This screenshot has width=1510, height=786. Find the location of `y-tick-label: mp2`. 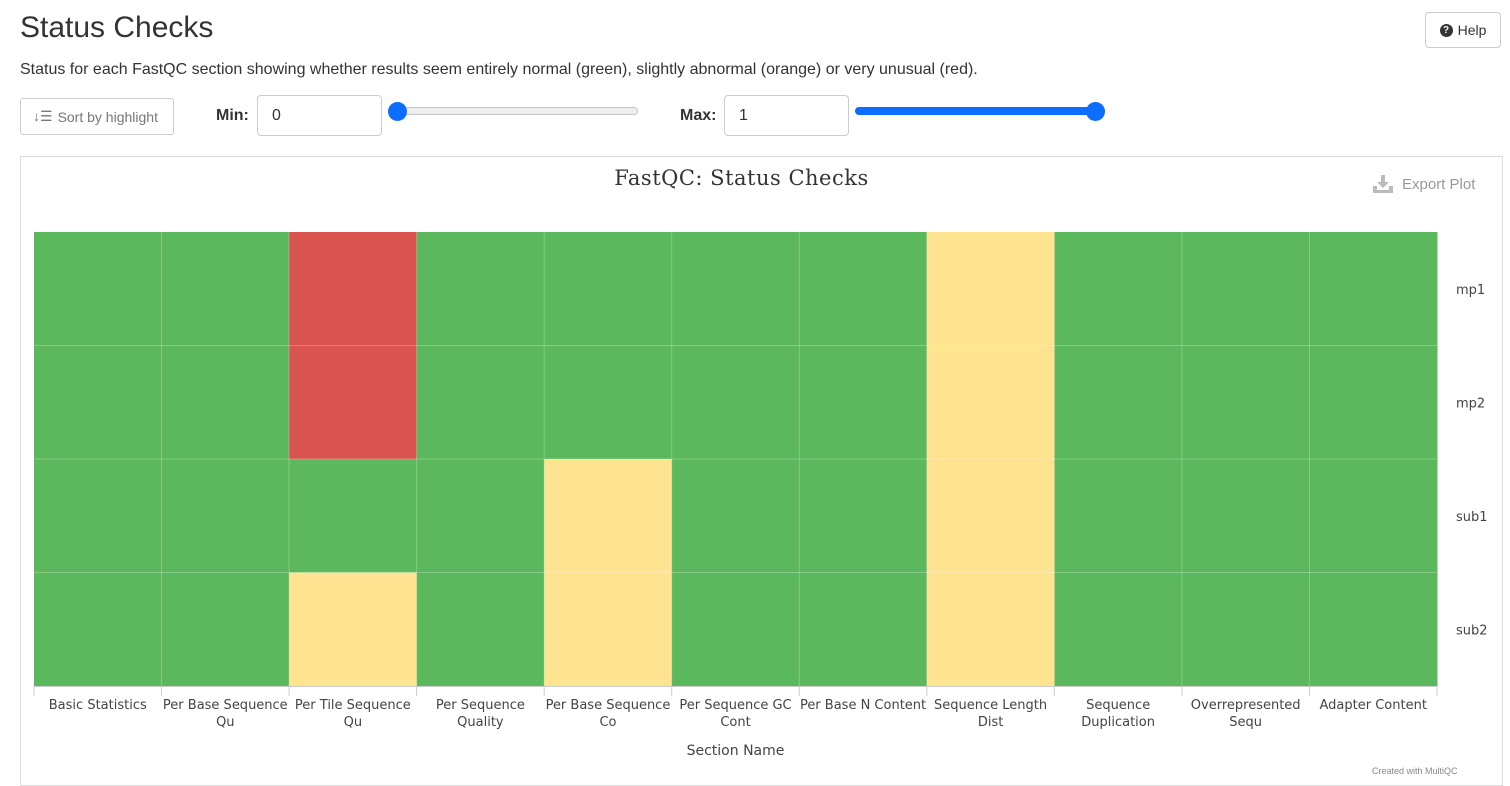

y-tick-label: mp2 is located at coordinates (1470, 403).